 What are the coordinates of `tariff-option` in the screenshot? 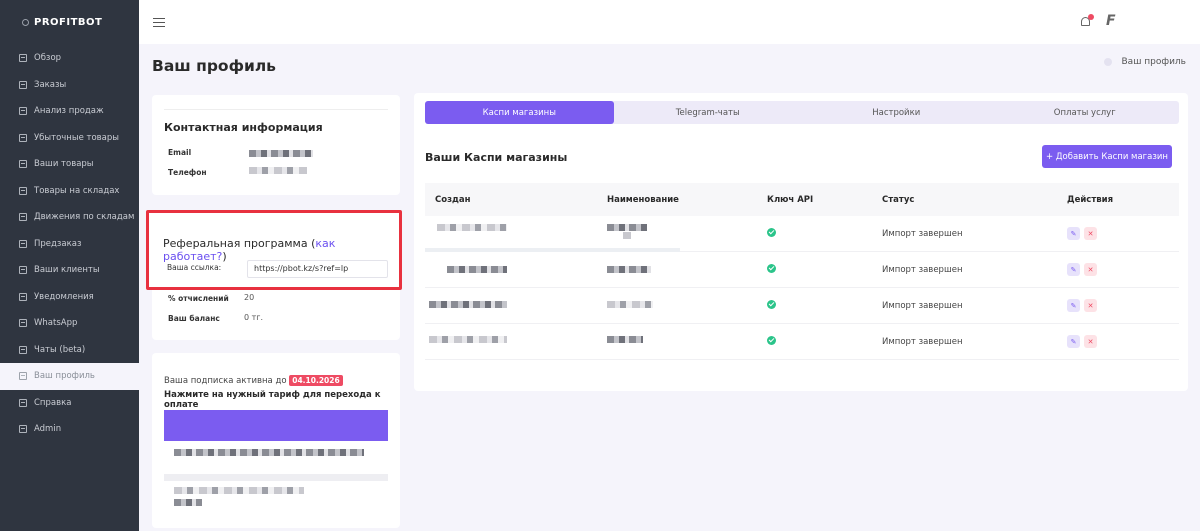 It's located at (276, 477).